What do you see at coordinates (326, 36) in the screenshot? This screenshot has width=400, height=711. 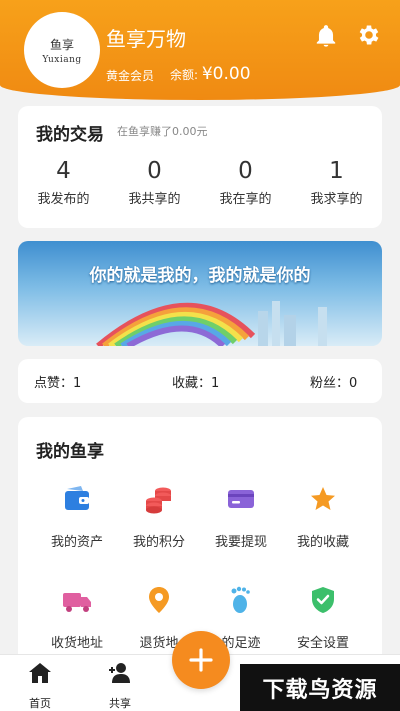 I see `bell-icon` at bounding box center [326, 36].